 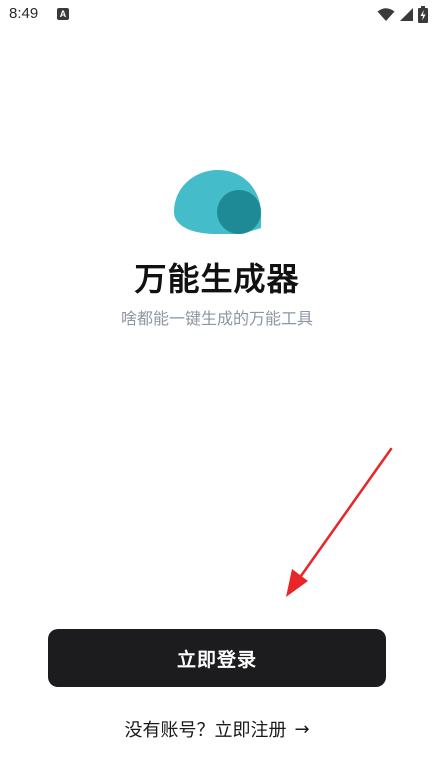 I want to click on register-link: 没有账号？立即注册 →, so click(x=216, y=729).